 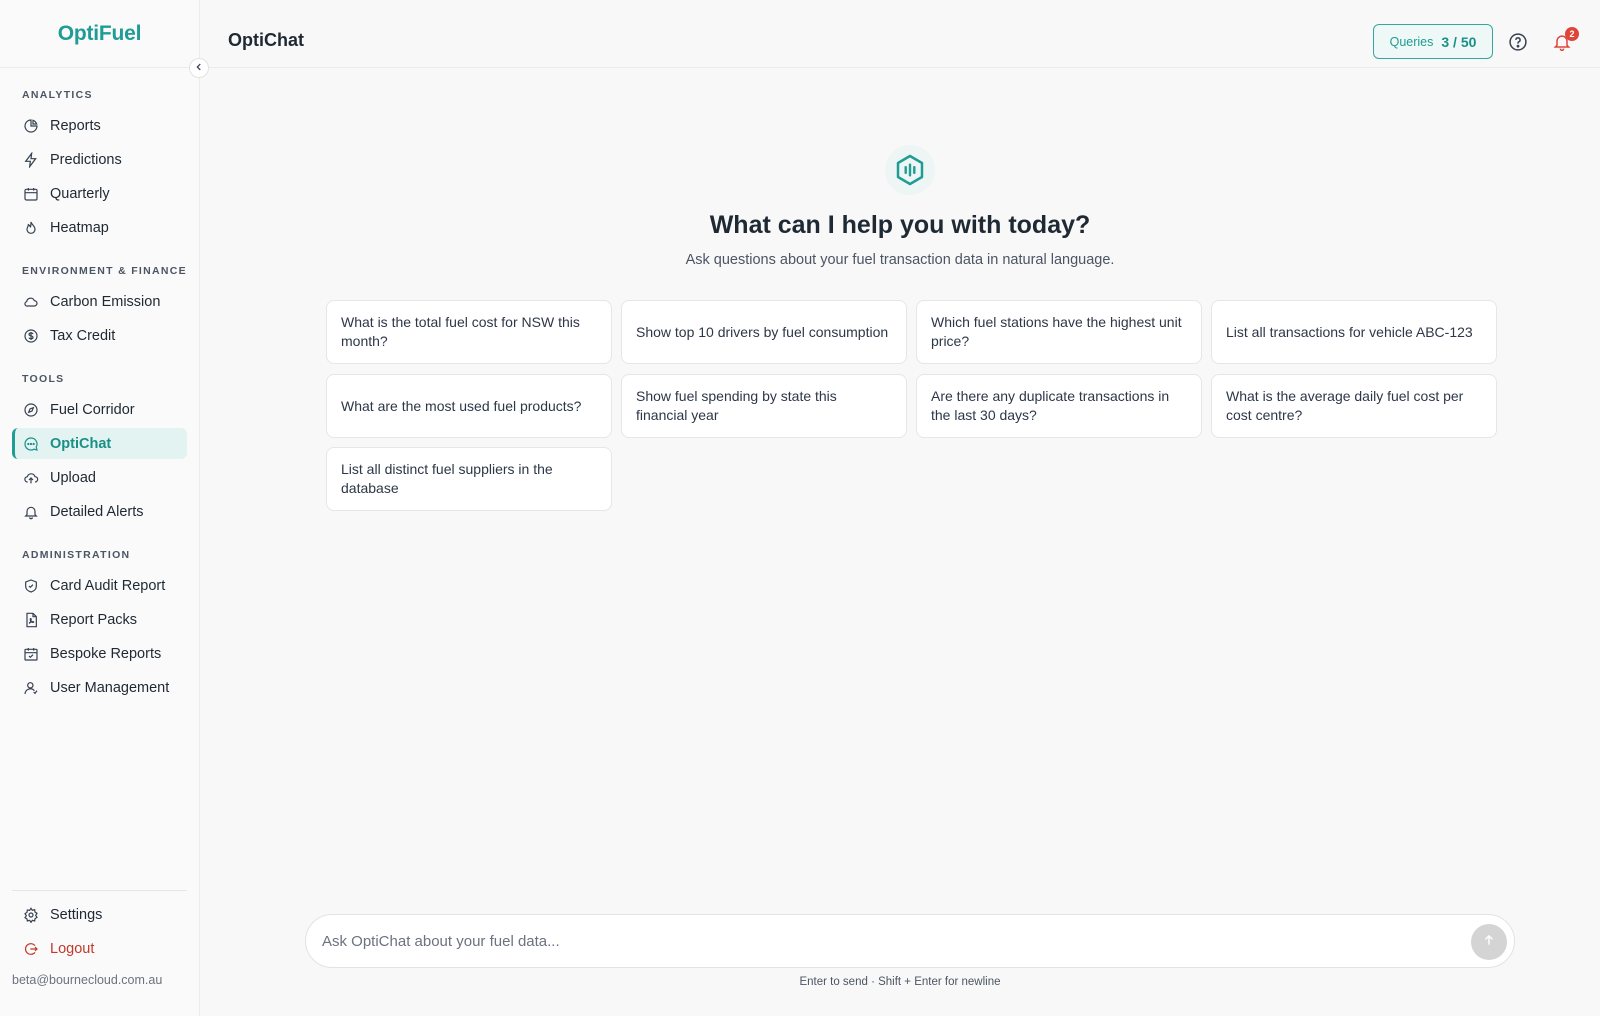 I want to click on sidebar-item-bespoke-reports: Bespoke Reports, so click(x=99, y=653).